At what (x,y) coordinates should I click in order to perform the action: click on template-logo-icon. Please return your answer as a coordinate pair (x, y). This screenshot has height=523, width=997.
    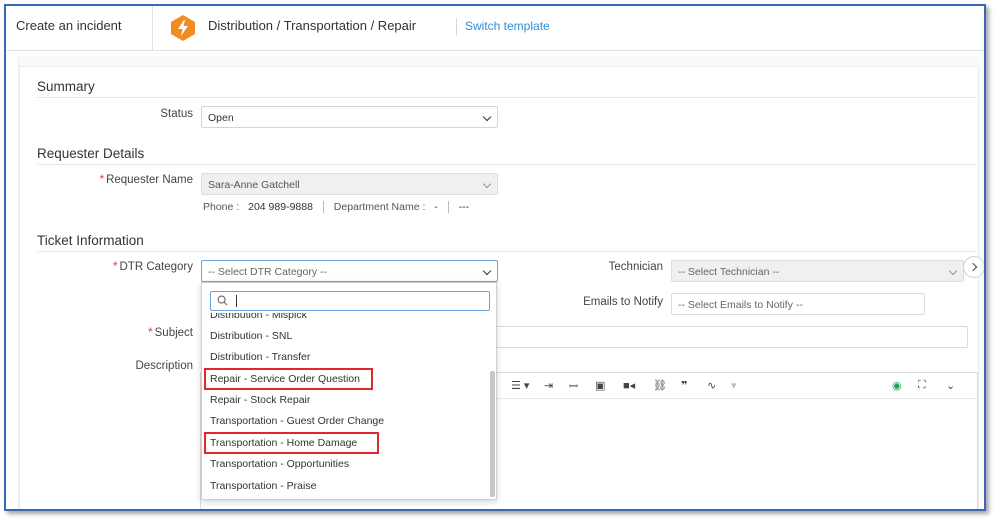
    Looking at the image, I should click on (183, 28).